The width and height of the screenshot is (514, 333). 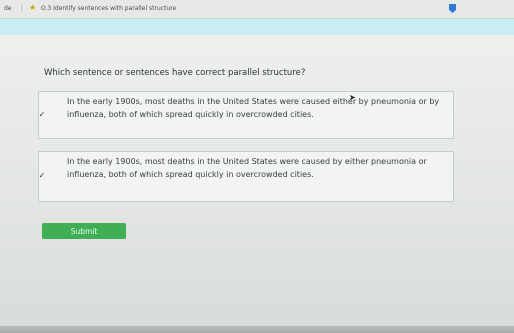 What do you see at coordinates (33, 7) in the screenshot?
I see `star-icon: ★` at bounding box center [33, 7].